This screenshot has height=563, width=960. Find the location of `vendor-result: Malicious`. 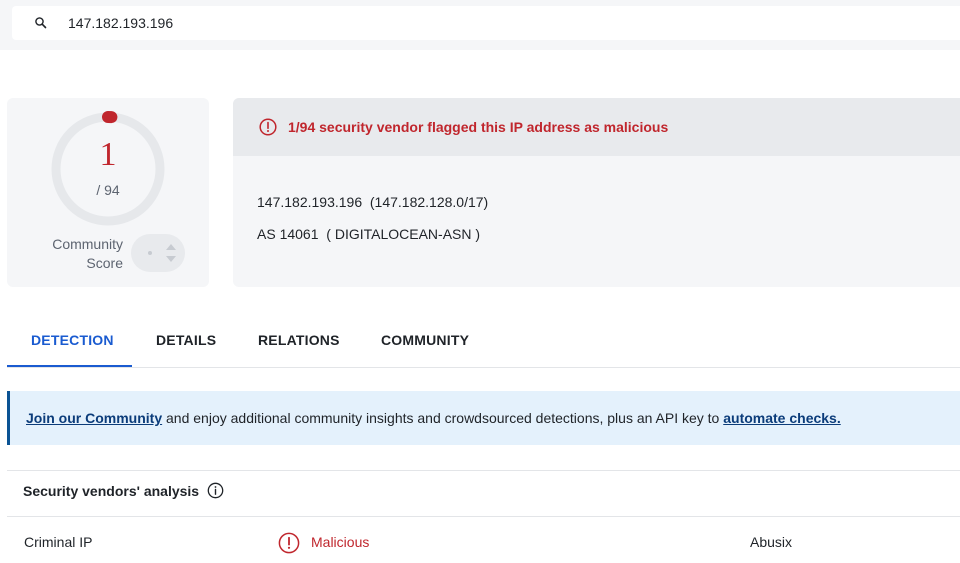

vendor-result: Malicious is located at coordinates (340, 542).